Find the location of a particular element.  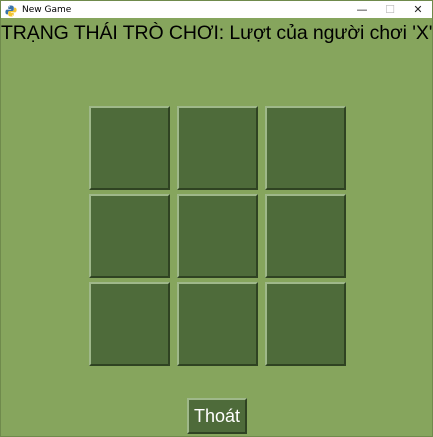

close-icon: ✕ is located at coordinates (418, 9).